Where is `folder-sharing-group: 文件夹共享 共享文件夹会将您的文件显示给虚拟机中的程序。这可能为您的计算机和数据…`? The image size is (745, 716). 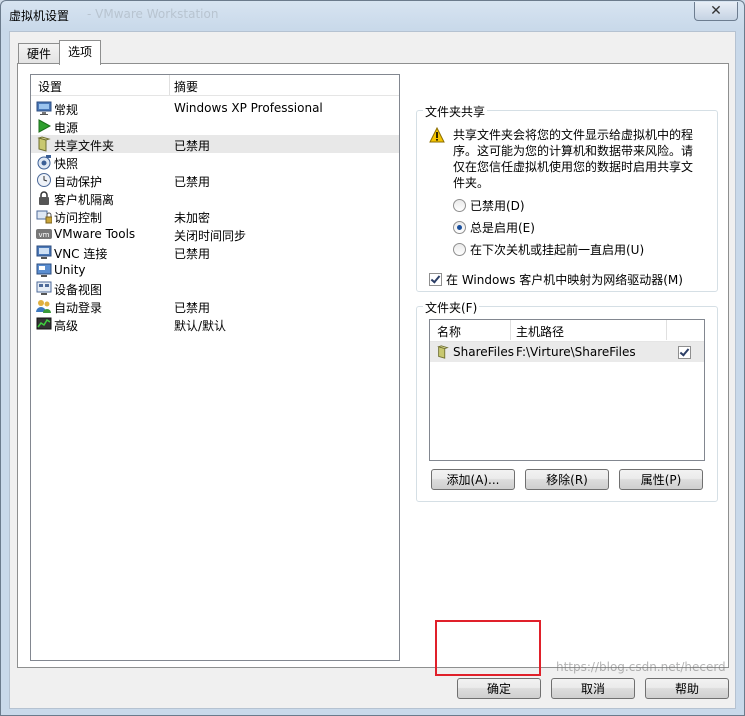 folder-sharing-group: 文件夹共享 共享文件夹会将您的文件显示给虚拟机中的程序。这可能为您的计算机和数据… is located at coordinates (567, 197).